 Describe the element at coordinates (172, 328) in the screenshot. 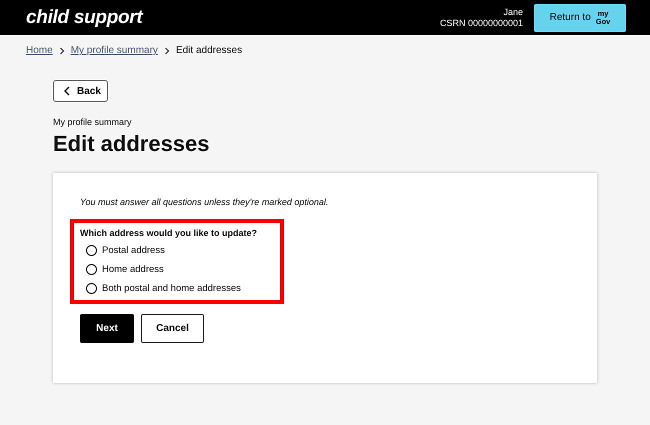

I see `cancel-button: Cancel` at that location.